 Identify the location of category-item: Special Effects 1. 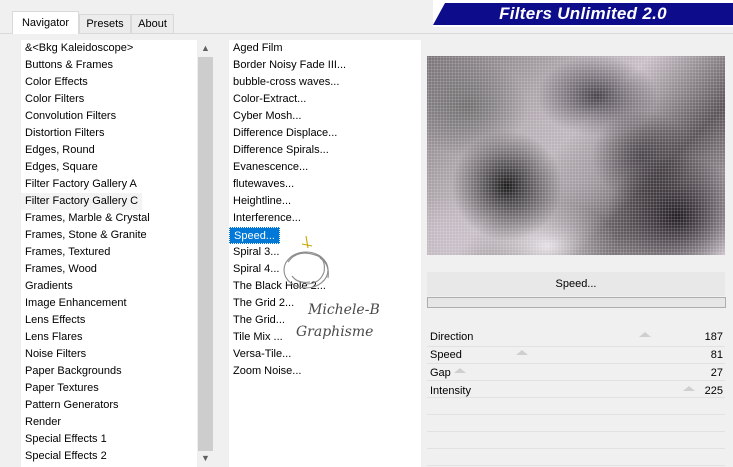
(66, 439).